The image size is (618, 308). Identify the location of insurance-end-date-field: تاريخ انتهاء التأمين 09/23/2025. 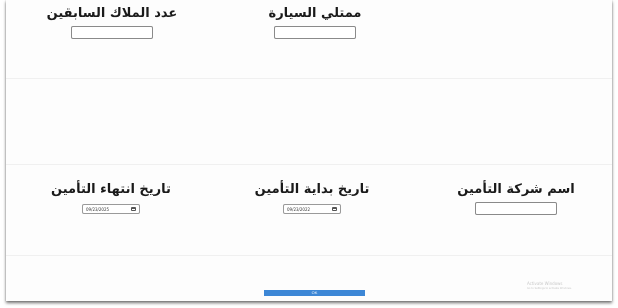
(111, 198).